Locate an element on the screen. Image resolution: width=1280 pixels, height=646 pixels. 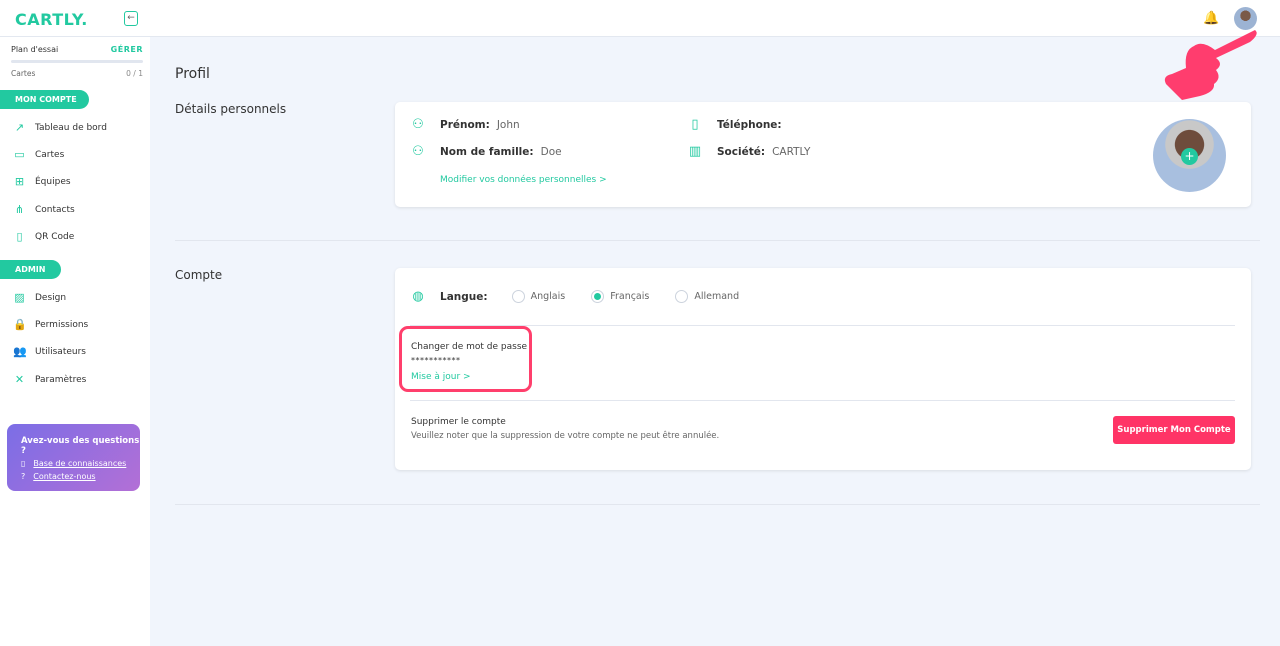
sidebar-item-design: ▨ Design is located at coordinates (39, 297).